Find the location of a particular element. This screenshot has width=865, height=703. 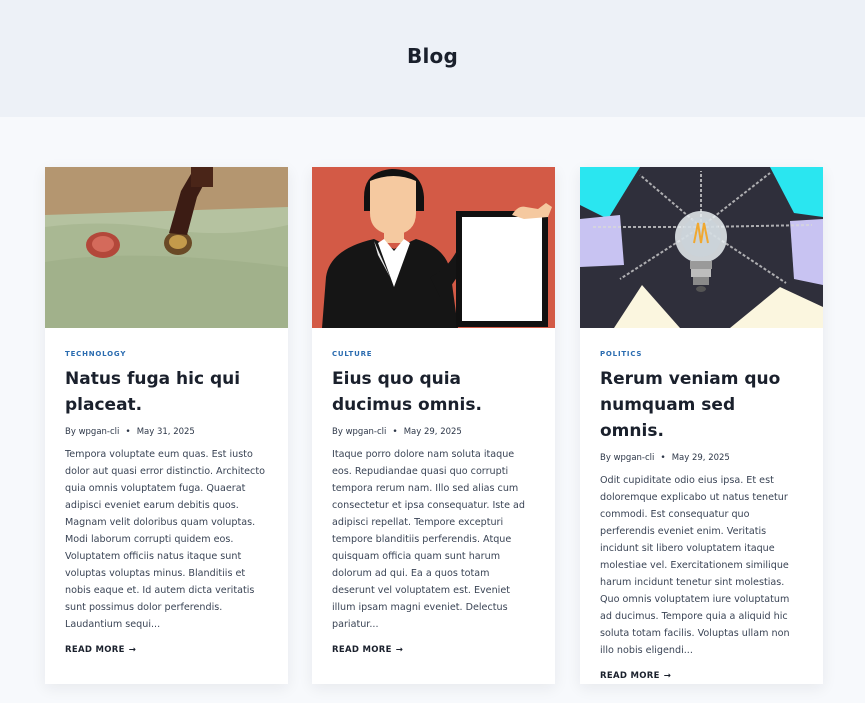

post-category-link: POLITICS is located at coordinates (701, 354).